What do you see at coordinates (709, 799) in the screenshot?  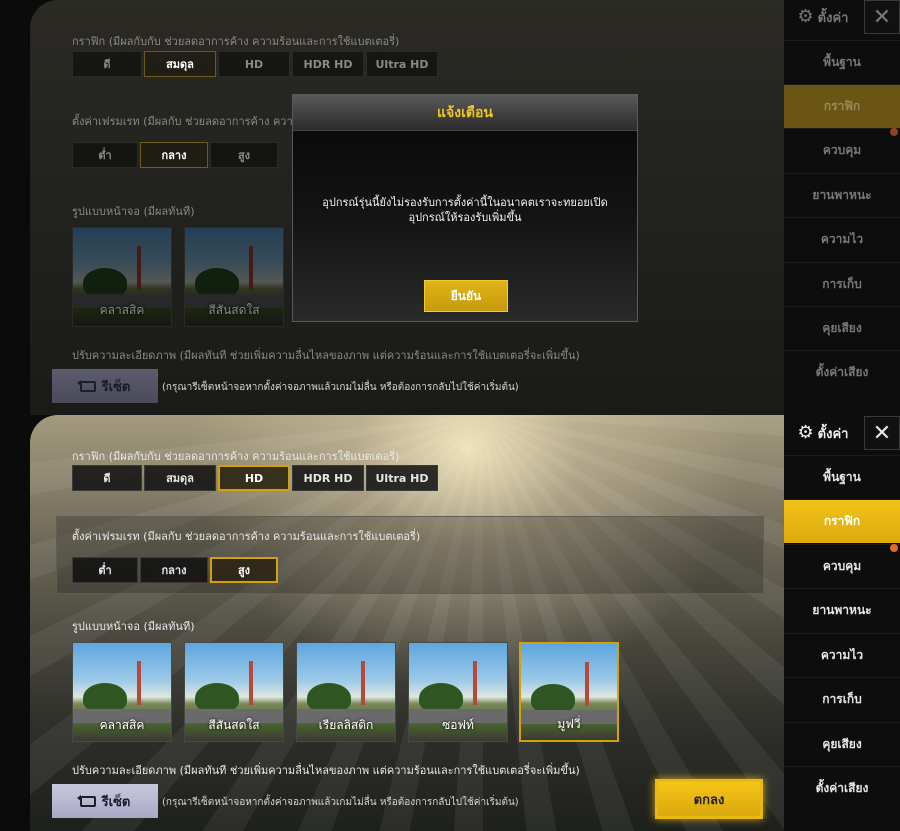 I see `ok-button: ตกลง` at bounding box center [709, 799].